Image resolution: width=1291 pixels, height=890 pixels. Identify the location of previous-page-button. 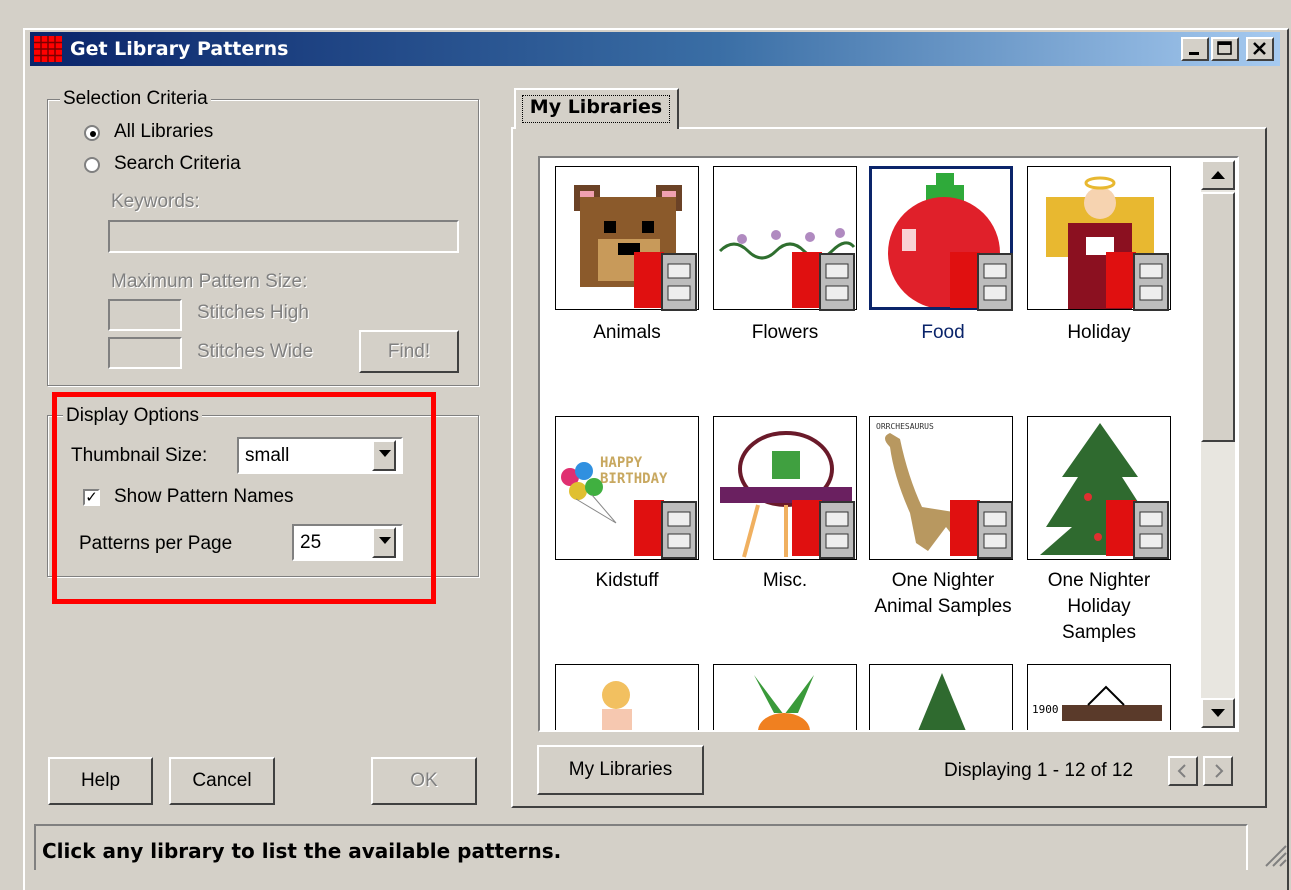
(1183, 771).